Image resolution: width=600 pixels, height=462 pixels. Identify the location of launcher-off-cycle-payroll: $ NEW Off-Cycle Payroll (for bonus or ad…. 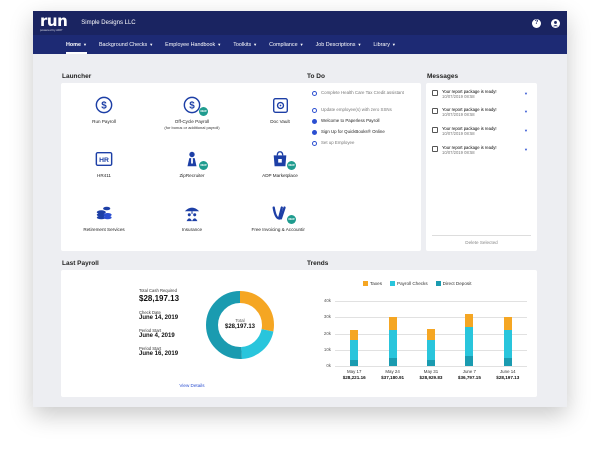
(192, 112).